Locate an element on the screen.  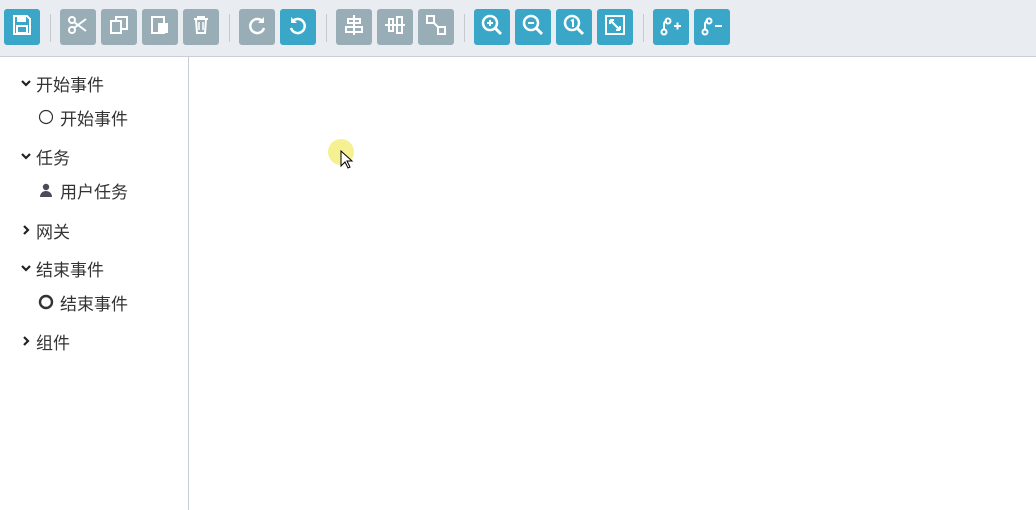
palette-group-end-event: 结束事件 is located at coordinates (62, 269).